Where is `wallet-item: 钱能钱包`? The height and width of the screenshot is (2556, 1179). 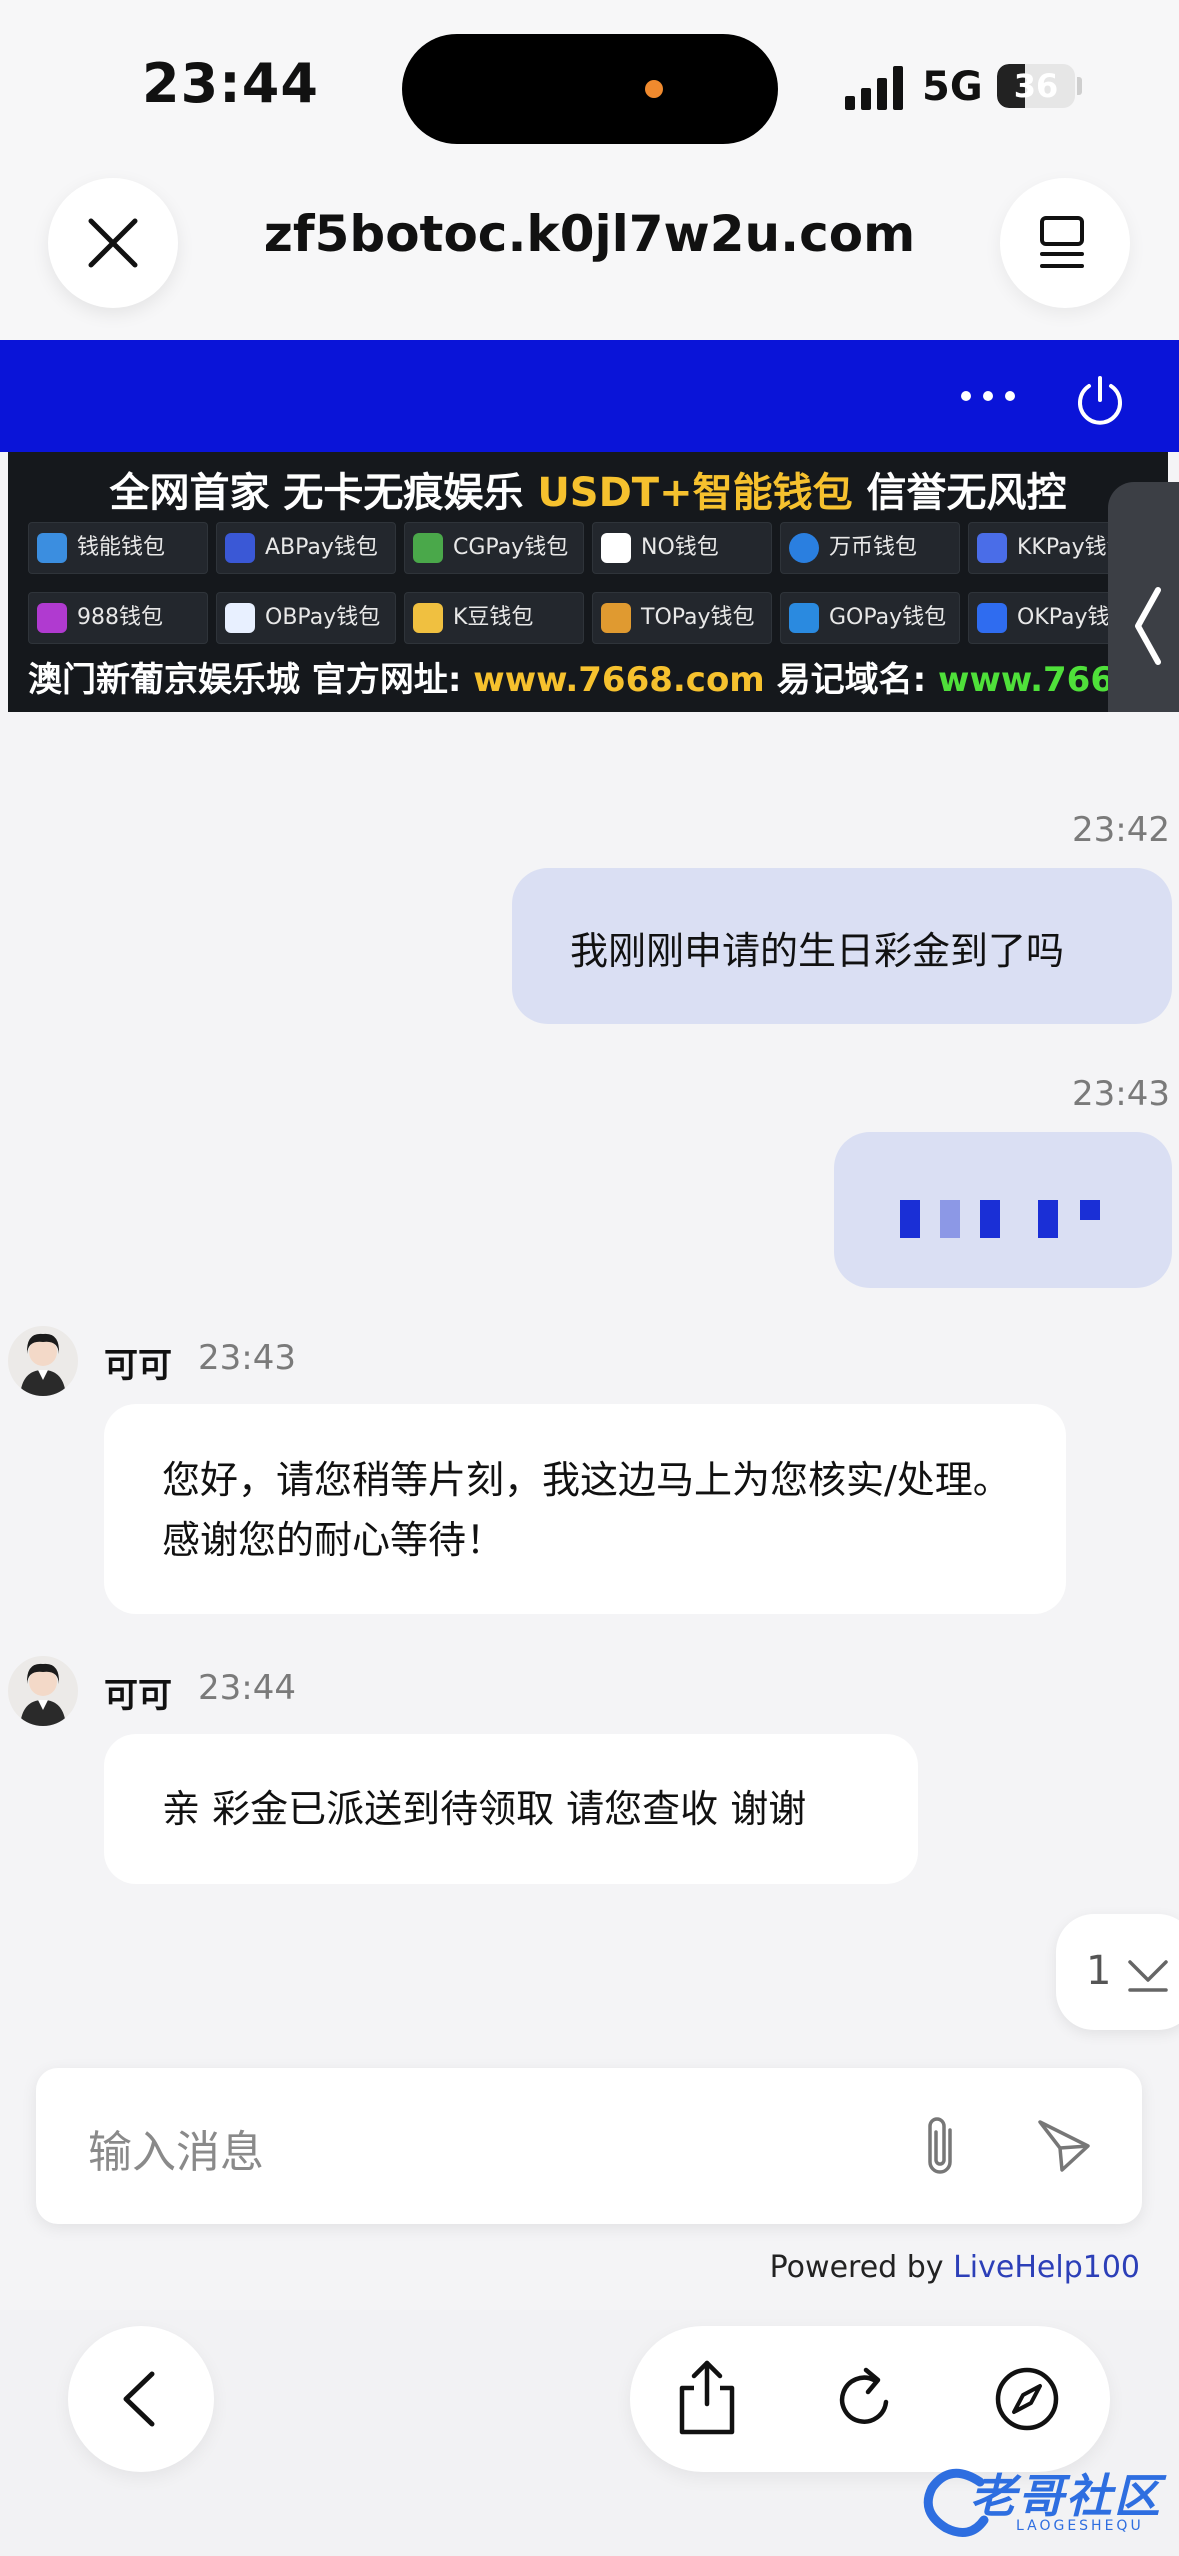 wallet-item: 钱能钱包 is located at coordinates (118, 548).